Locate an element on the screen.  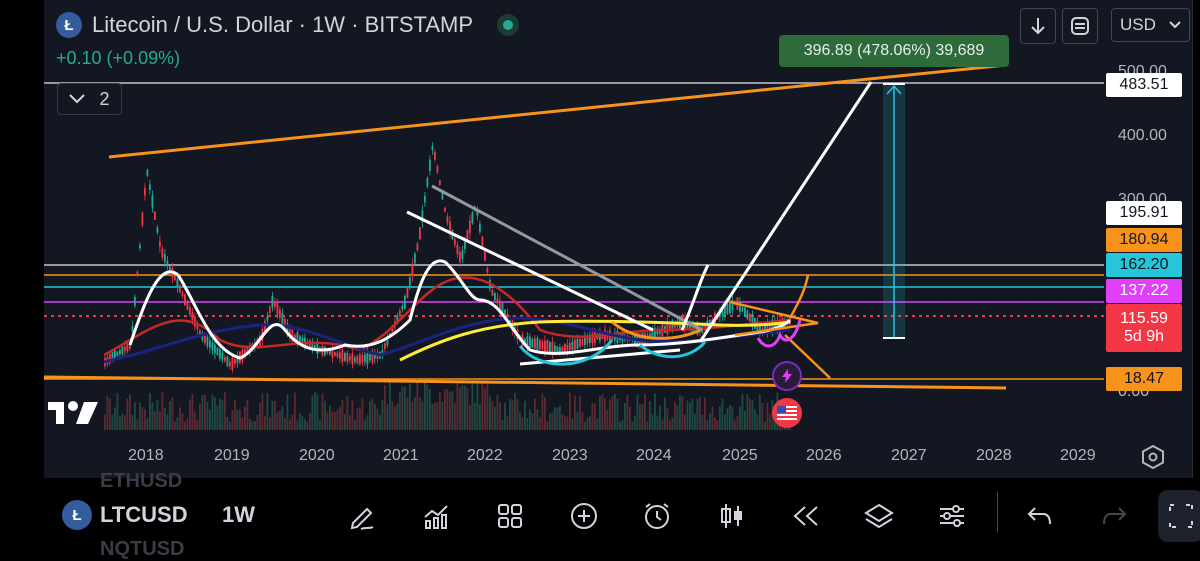
time-axis-label: 2029 is located at coordinates (1078, 455).